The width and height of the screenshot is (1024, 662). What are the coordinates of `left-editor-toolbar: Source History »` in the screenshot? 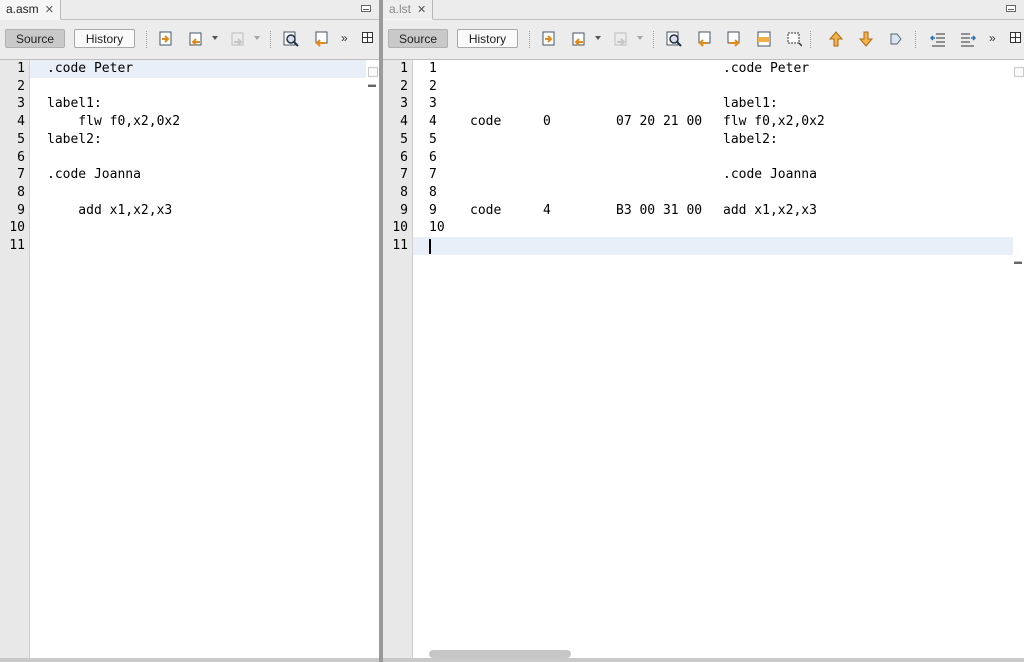 It's located at (189, 40).